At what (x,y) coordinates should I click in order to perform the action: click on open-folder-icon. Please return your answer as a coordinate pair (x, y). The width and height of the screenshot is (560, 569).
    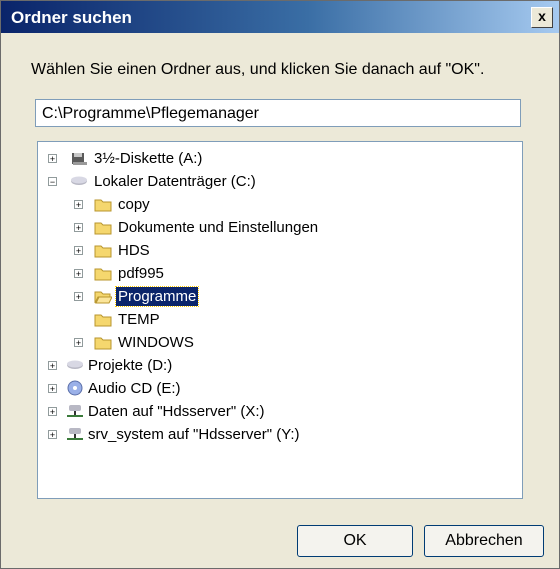
    Looking at the image, I should click on (103, 297).